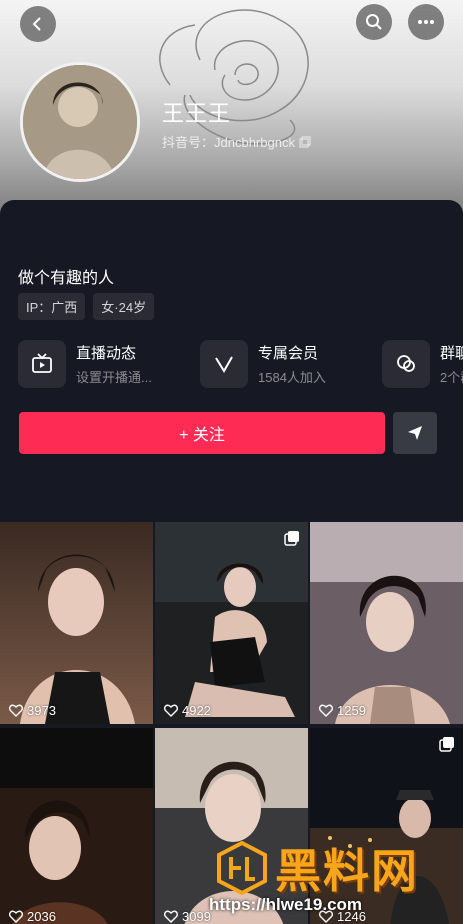 Image resolution: width=463 pixels, height=924 pixels. Describe the element at coordinates (347, 871) in the screenshot. I see `watermark-brand: 黑料网` at that location.